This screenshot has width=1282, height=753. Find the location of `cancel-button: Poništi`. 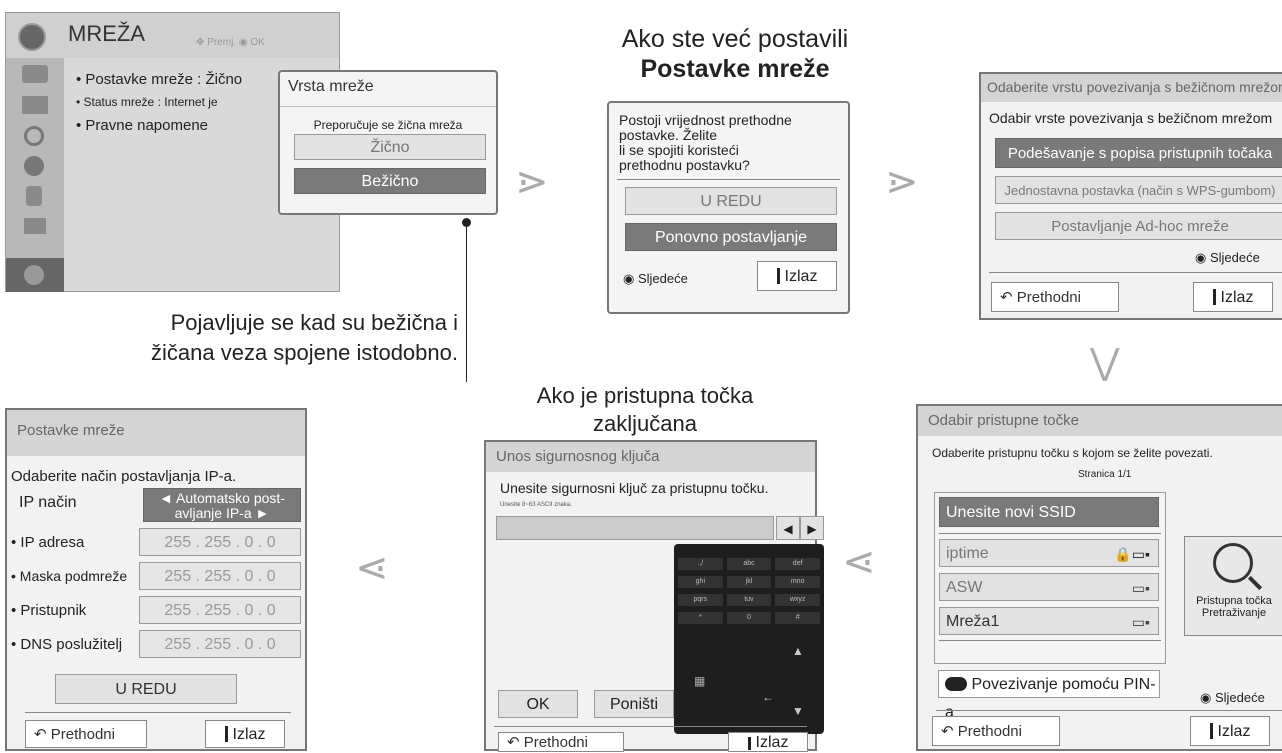

cancel-button: Poništi is located at coordinates (634, 704).